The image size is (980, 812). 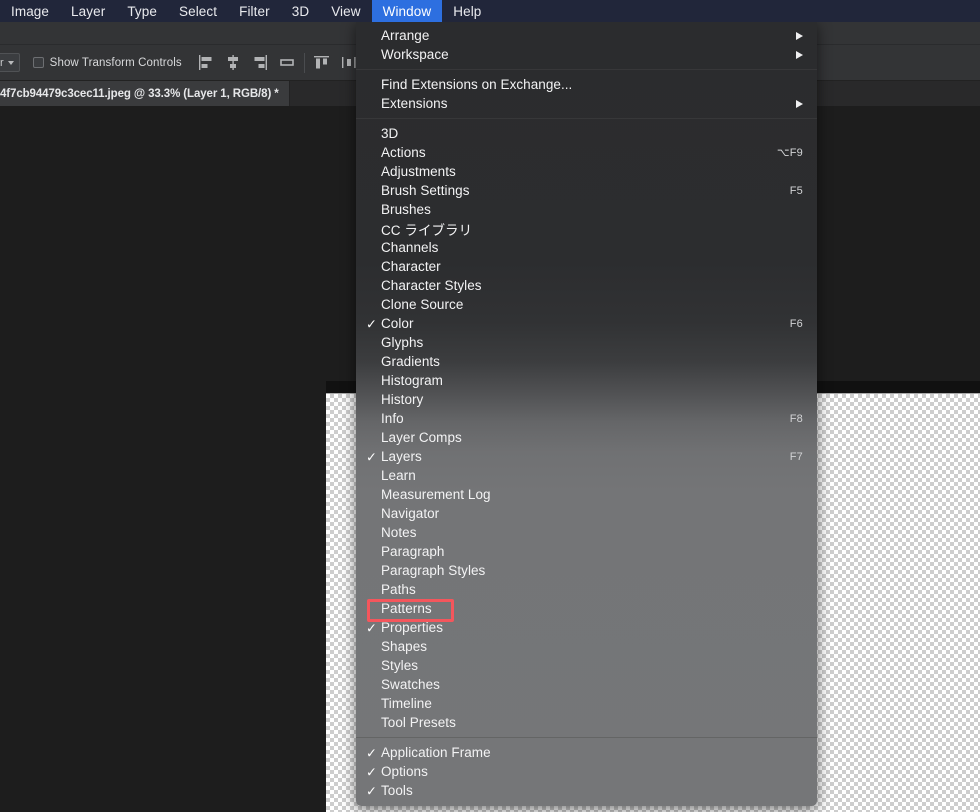 What do you see at coordinates (586, 475) in the screenshot?
I see `menu-item-learn: Learn` at bounding box center [586, 475].